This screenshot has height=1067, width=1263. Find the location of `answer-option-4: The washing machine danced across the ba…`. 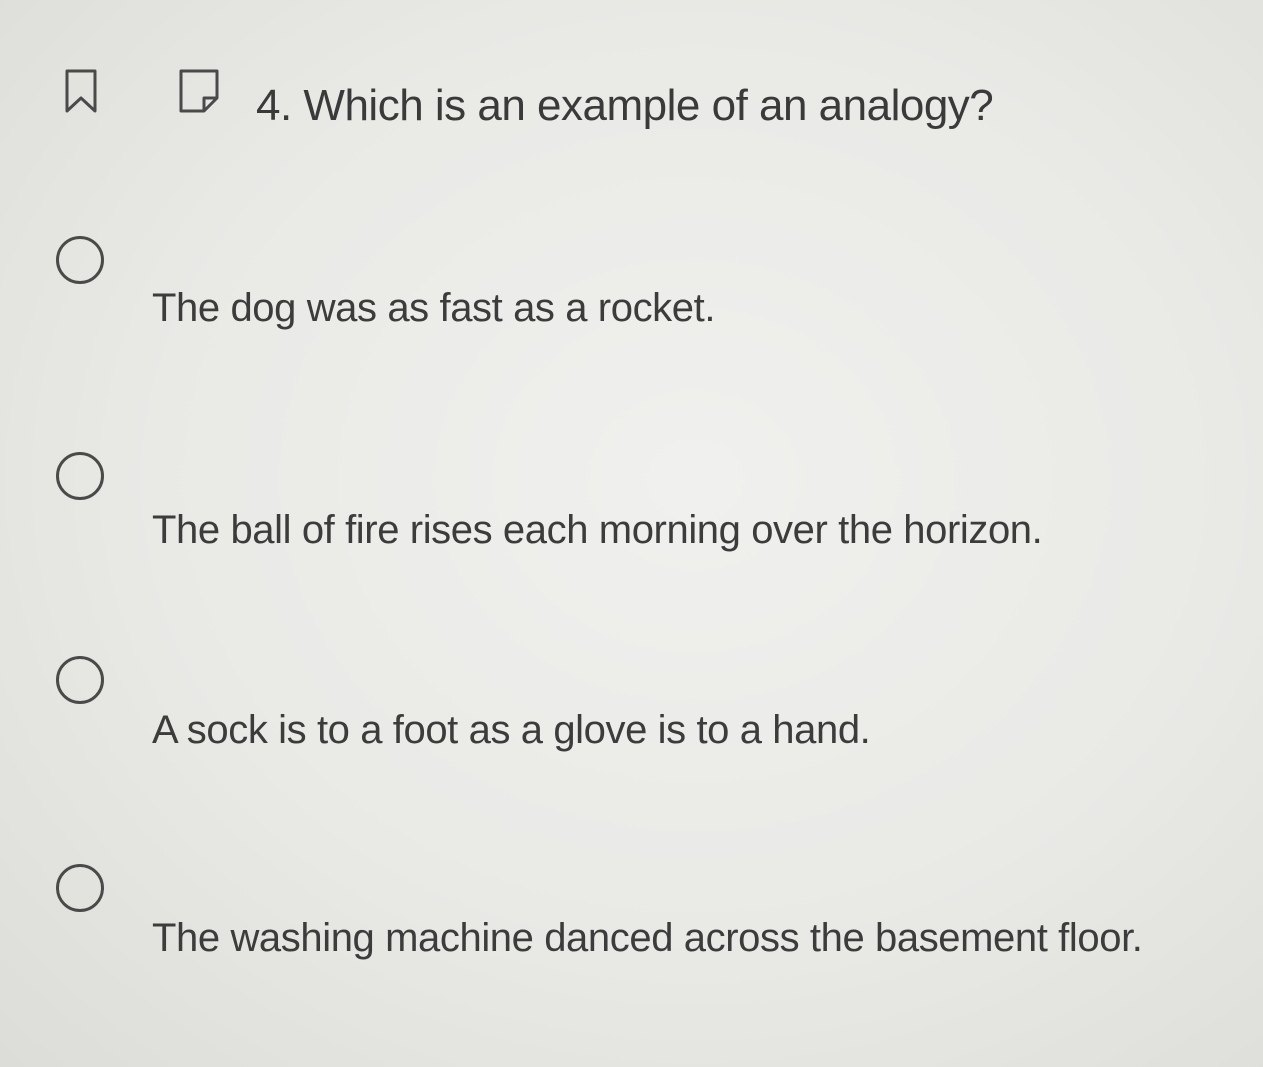

answer-option-4: The washing machine danced across the ba… is located at coordinates (631, 916).